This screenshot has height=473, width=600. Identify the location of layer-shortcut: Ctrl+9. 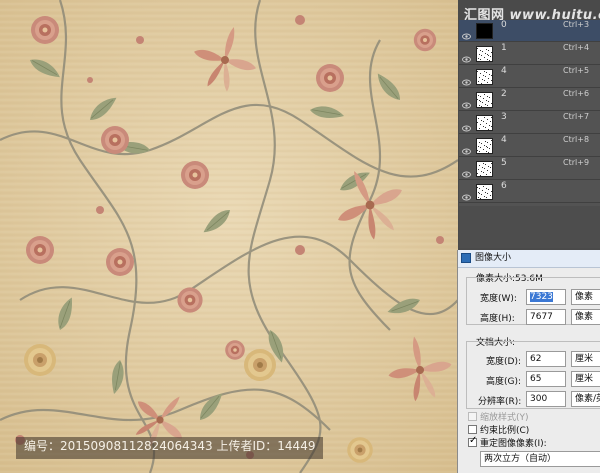
(576, 162).